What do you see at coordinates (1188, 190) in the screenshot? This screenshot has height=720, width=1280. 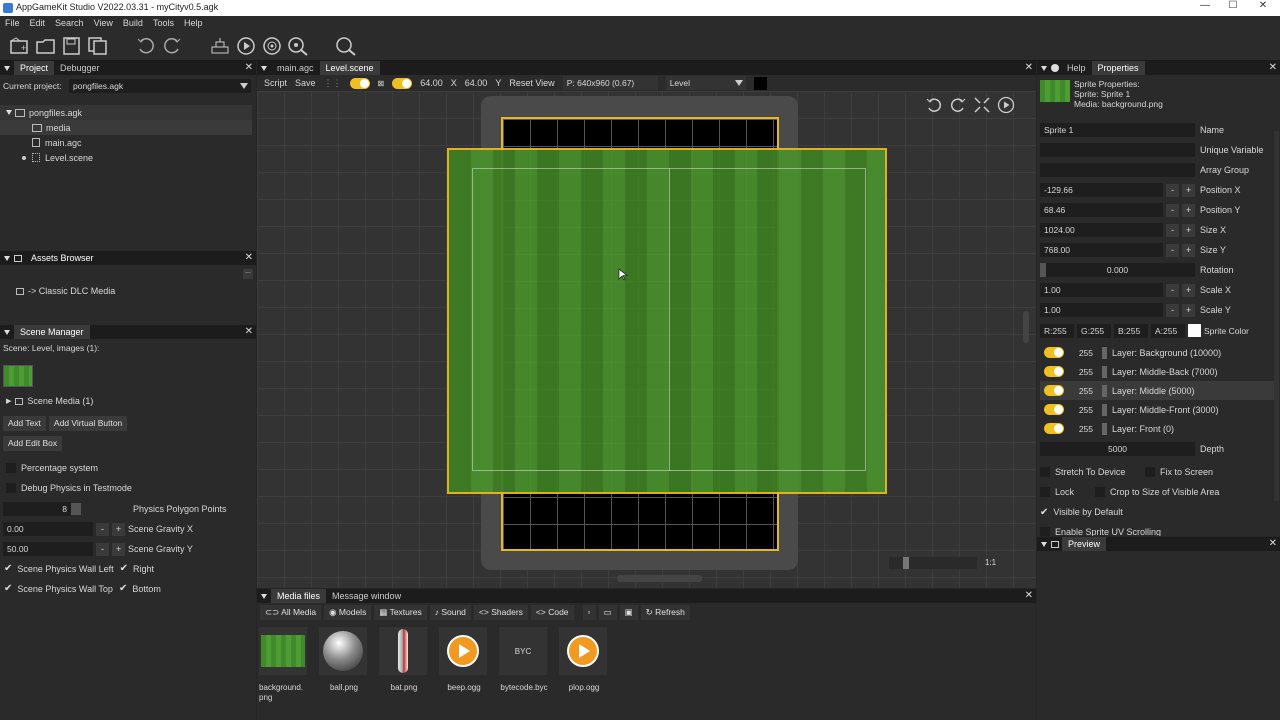 I see `position-x-plus-button: +` at bounding box center [1188, 190].